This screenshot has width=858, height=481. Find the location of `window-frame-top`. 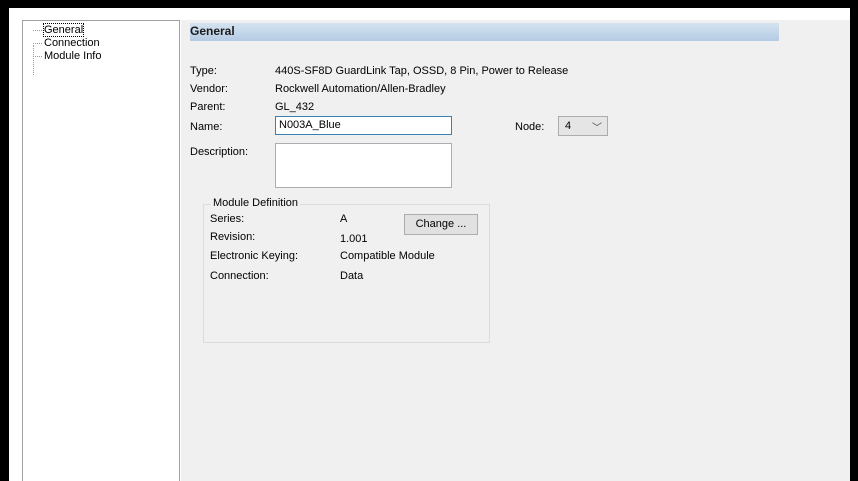

window-frame-top is located at coordinates (429, 4).